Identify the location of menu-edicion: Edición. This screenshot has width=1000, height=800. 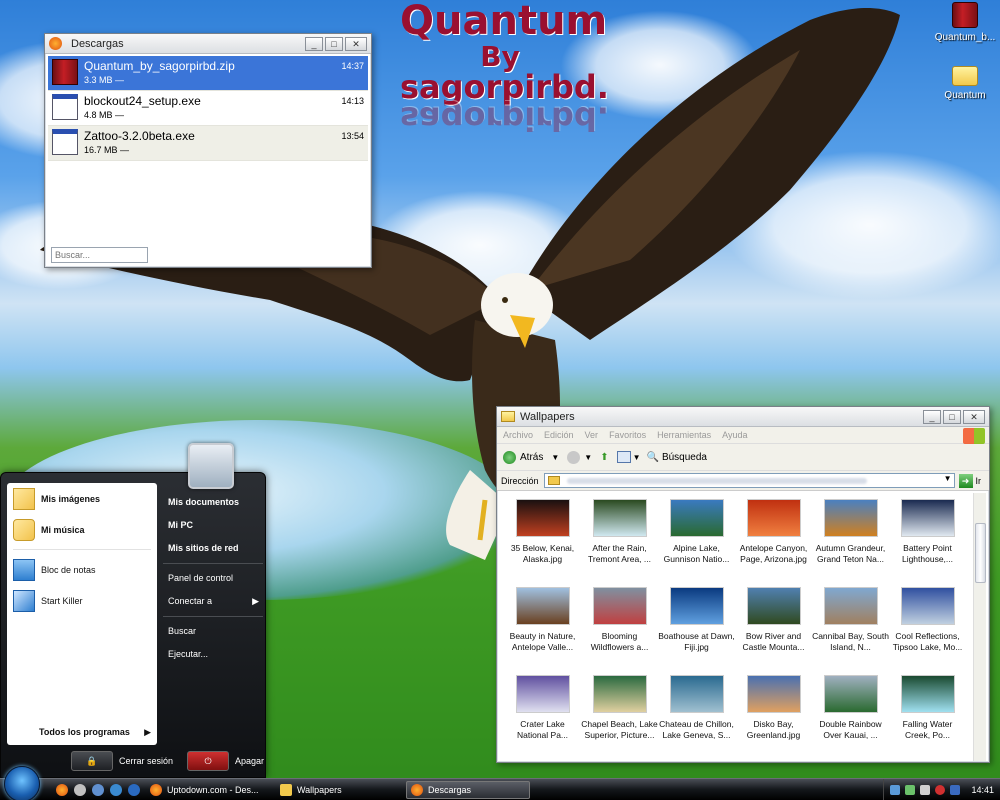
(559, 435).